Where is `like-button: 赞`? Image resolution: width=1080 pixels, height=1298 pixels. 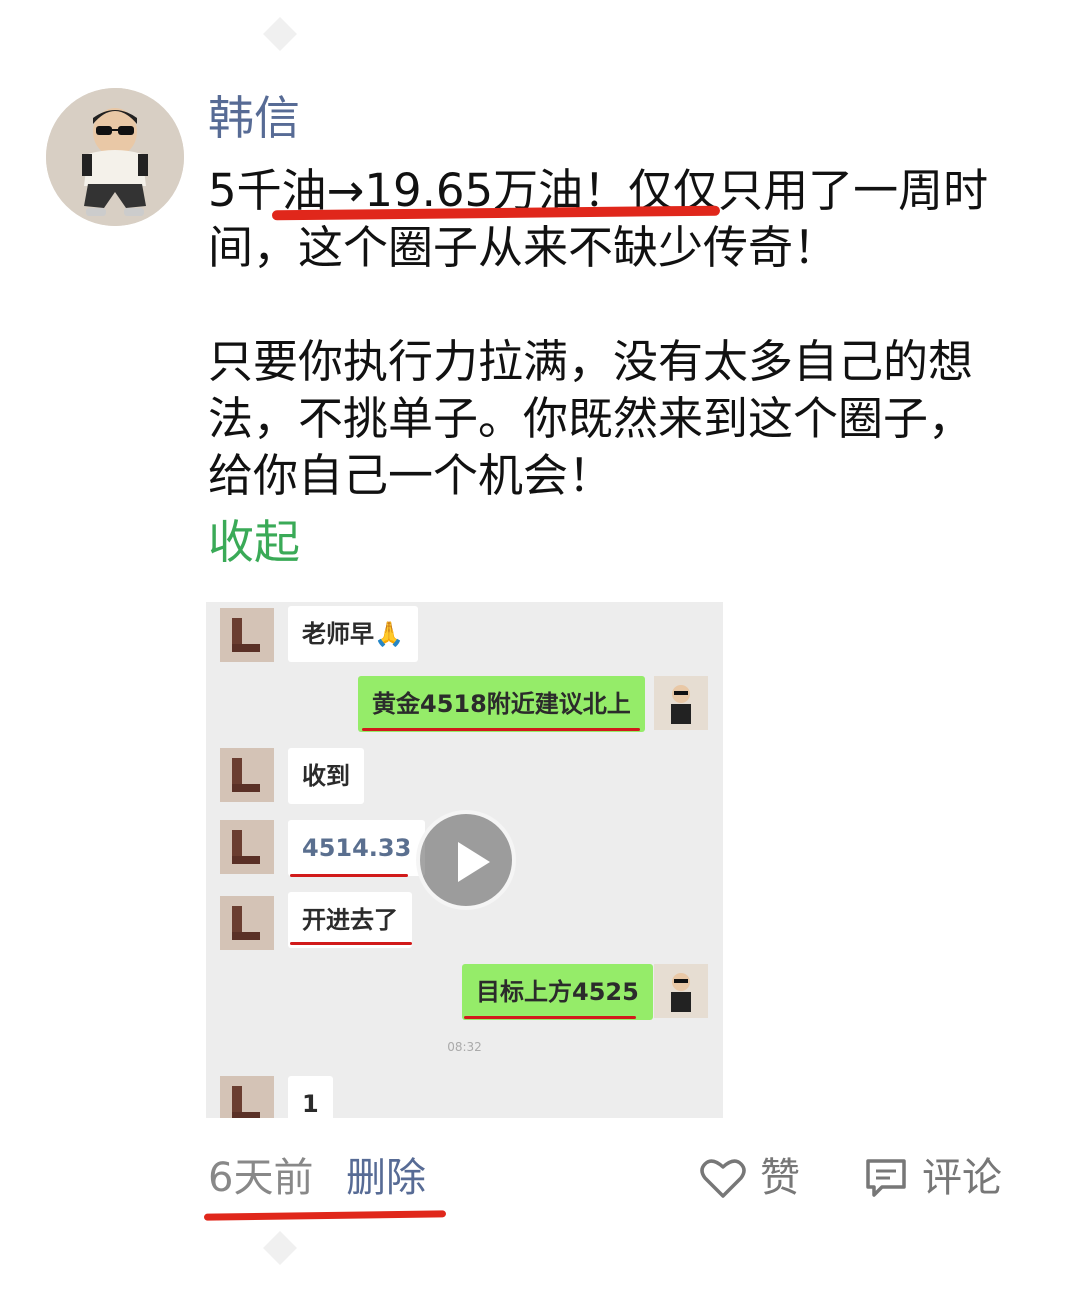 like-button: 赞 is located at coordinates (750, 1178).